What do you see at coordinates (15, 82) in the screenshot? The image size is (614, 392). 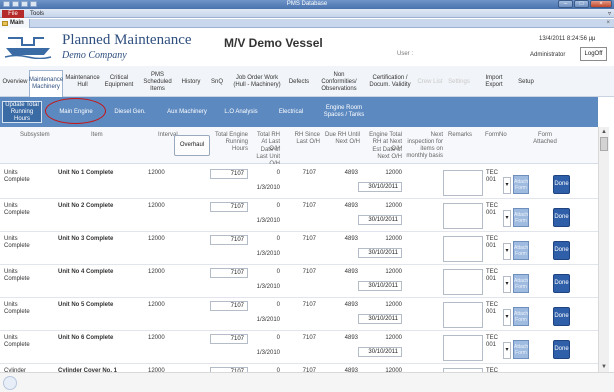 I see `nav-overview: Overview` at bounding box center [15, 82].